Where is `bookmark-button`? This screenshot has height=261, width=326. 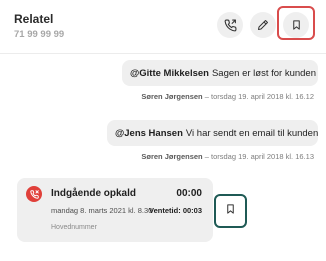 bookmark-button is located at coordinates (296, 25).